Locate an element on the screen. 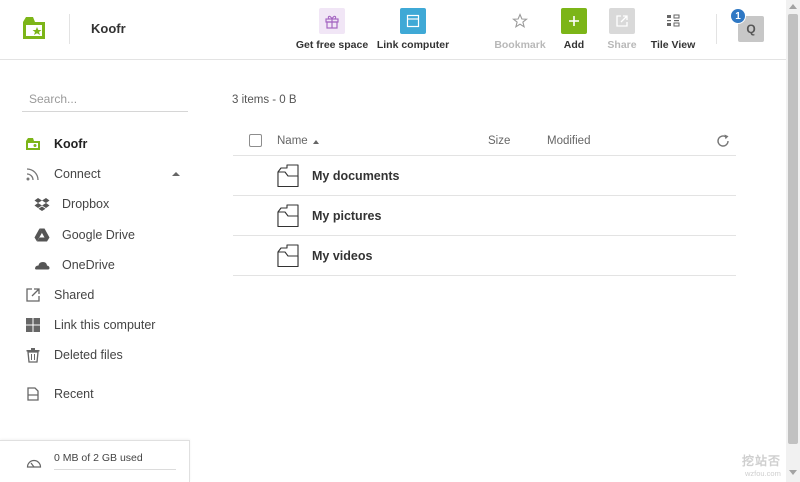 The width and height of the screenshot is (800, 482). storage-usage-bar is located at coordinates (115, 469).